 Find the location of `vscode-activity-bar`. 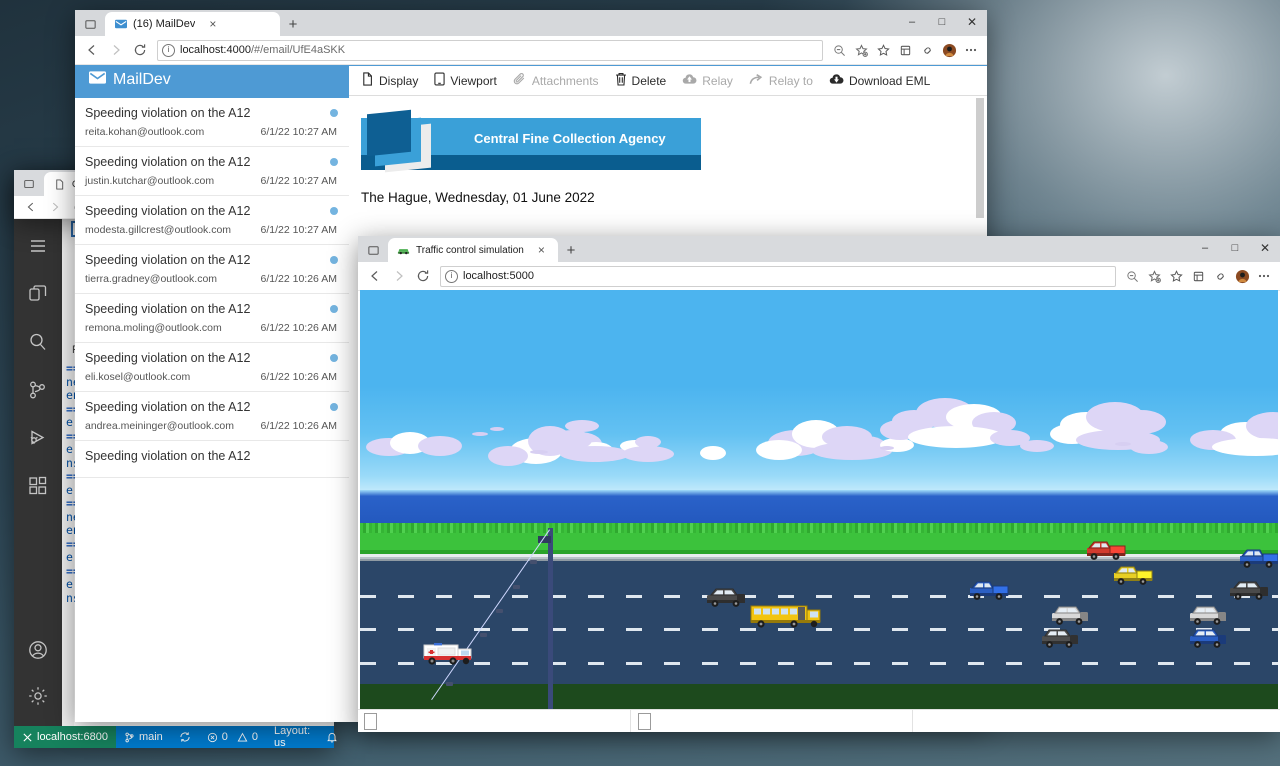

vscode-activity-bar is located at coordinates (38, 471).